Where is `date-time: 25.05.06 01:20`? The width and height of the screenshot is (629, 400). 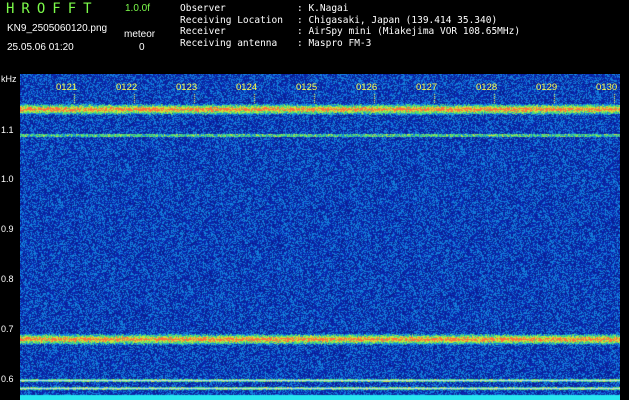
date-time: 25.05.06 01:20 is located at coordinates (40, 47).